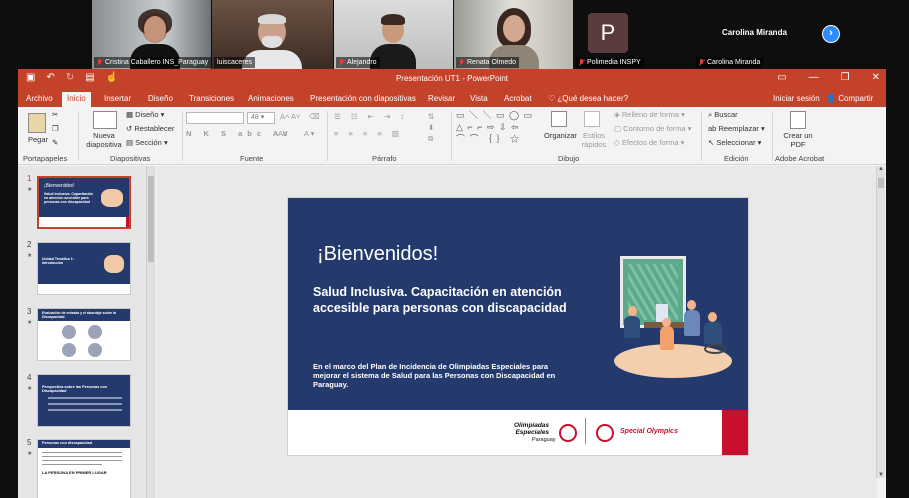 This screenshot has height=498, width=909. I want to click on thumbnail-title: Personas con discapacidad, so click(67, 443).